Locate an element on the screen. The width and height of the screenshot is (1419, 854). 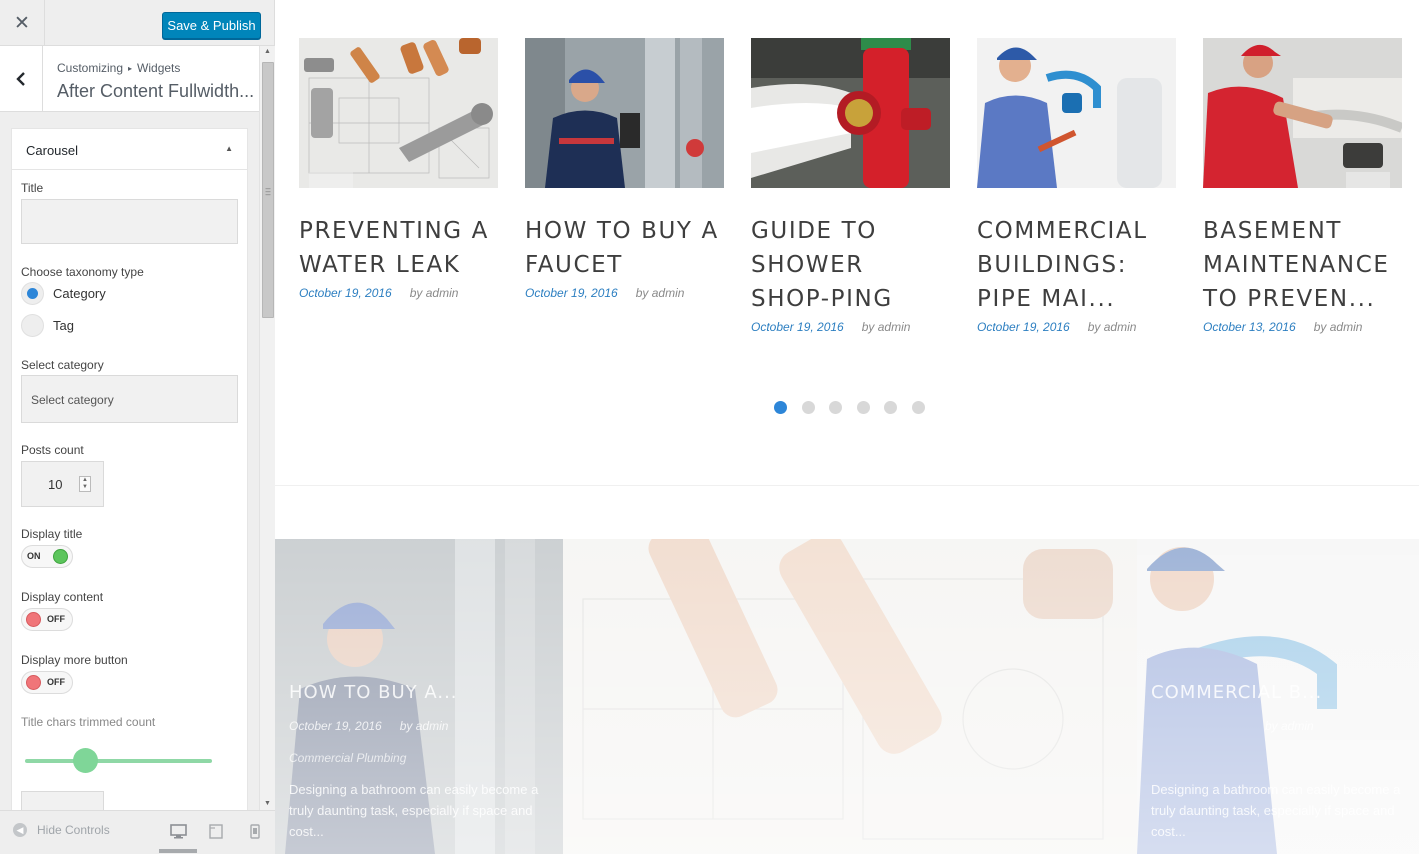
featured-background is located at coordinates (850, 696).